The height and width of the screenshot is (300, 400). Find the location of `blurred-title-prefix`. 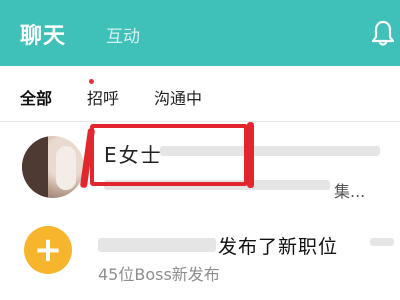

blurred-title-prefix is located at coordinates (157, 245).